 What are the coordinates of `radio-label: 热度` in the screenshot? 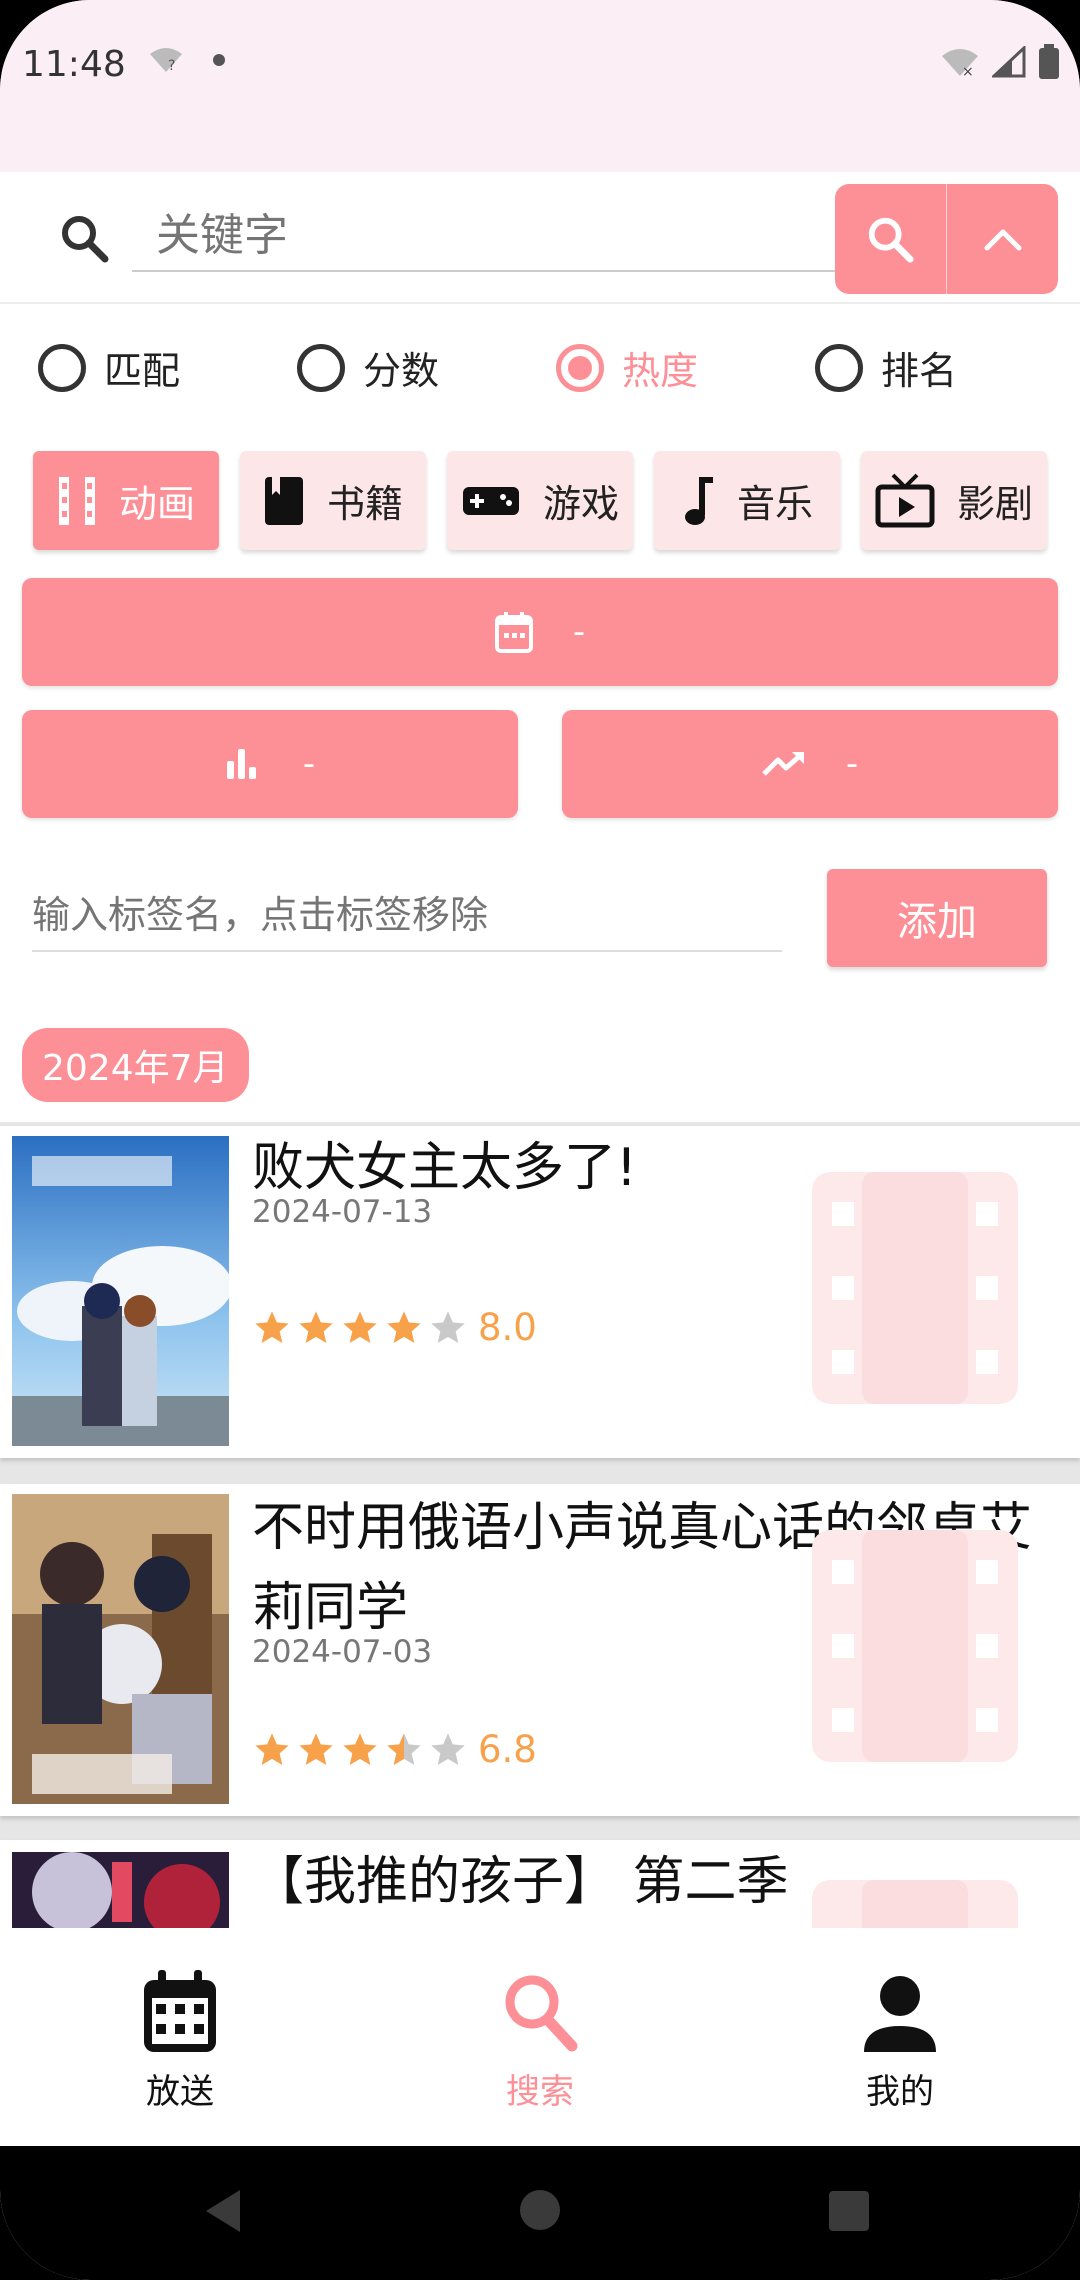 It's located at (660, 371).